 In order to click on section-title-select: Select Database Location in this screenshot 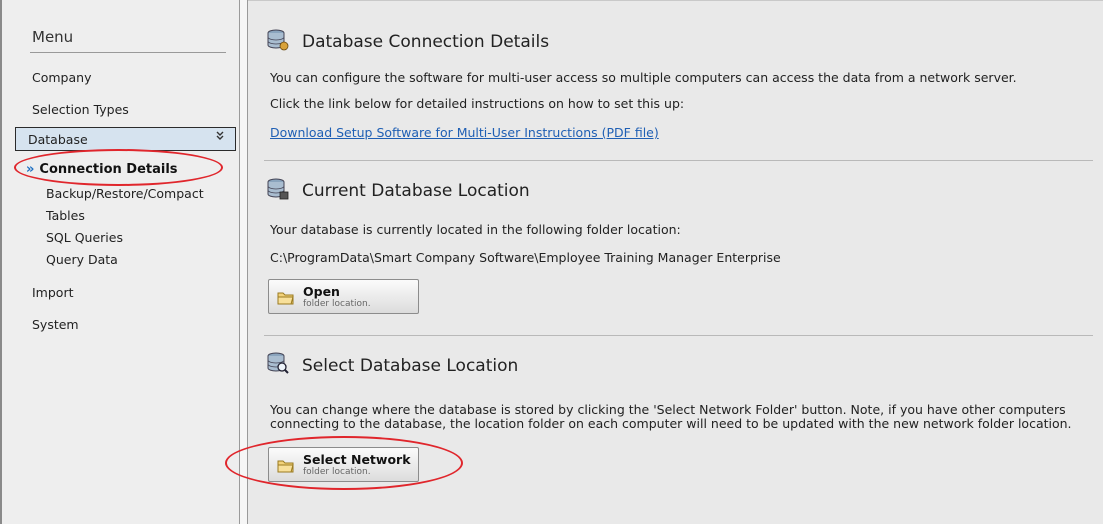, I will do `click(410, 366)`.